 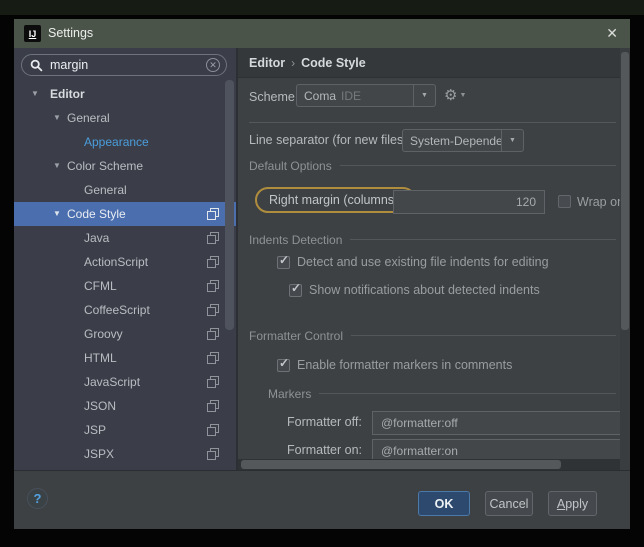 I want to click on help-button: ?, so click(x=37, y=498).